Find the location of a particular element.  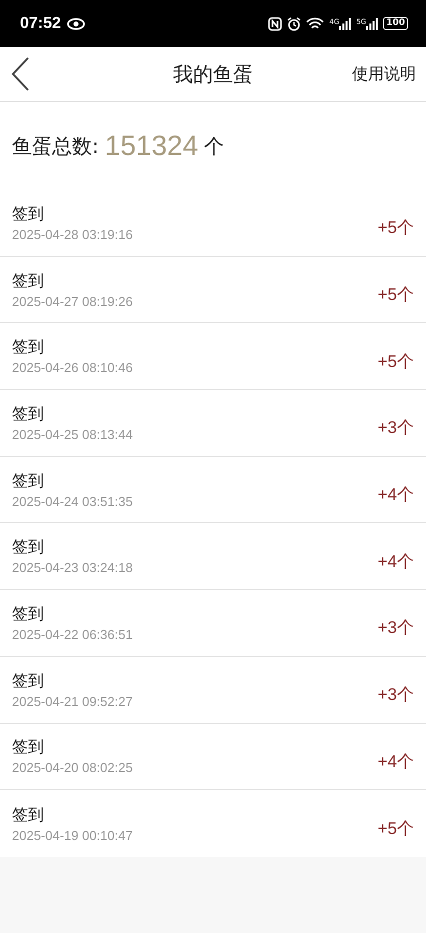

record-time: 2025-04-19 00:10:47 is located at coordinates (72, 835).